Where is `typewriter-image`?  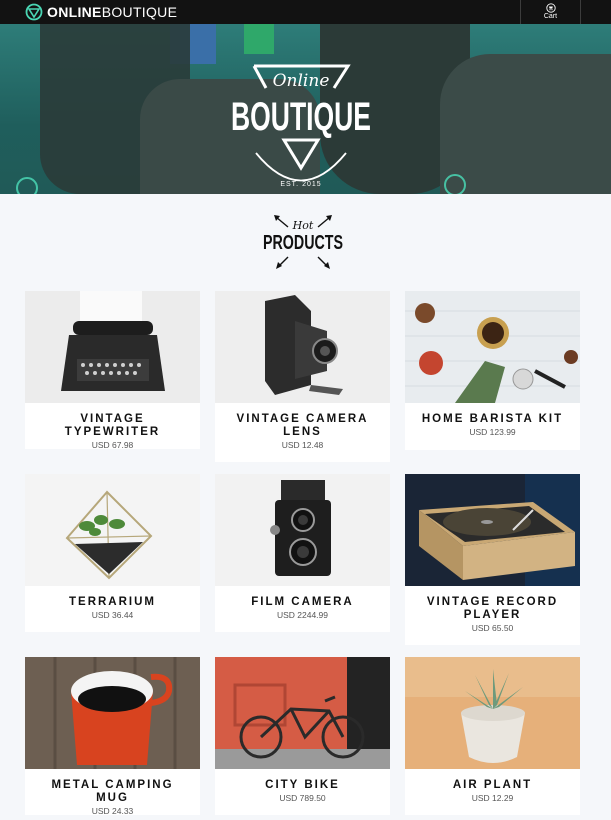 typewriter-image is located at coordinates (112, 347).